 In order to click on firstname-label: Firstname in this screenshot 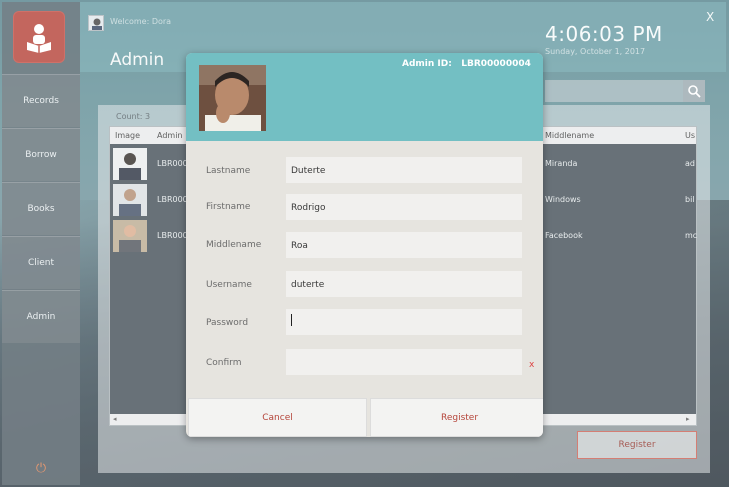, I will do `click(228, 207)`.